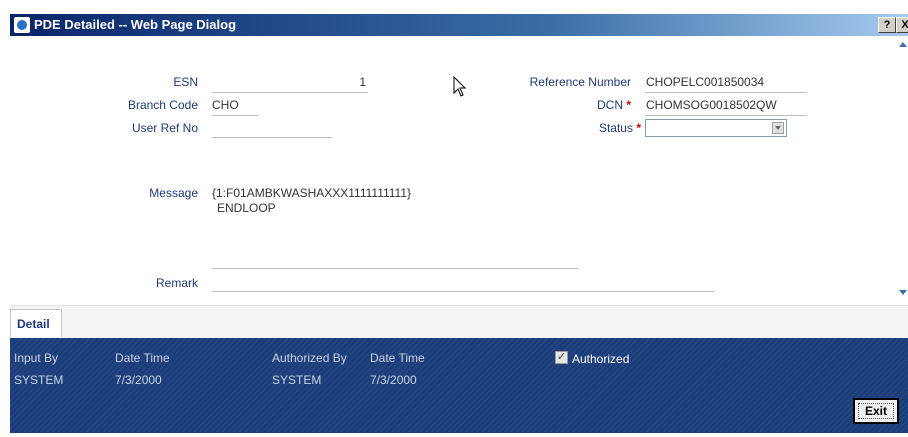 The height and width of the screenshot is (437, 908). I want to click on dcn-field: CHOMSOG0018502QW, so click(711, 105).